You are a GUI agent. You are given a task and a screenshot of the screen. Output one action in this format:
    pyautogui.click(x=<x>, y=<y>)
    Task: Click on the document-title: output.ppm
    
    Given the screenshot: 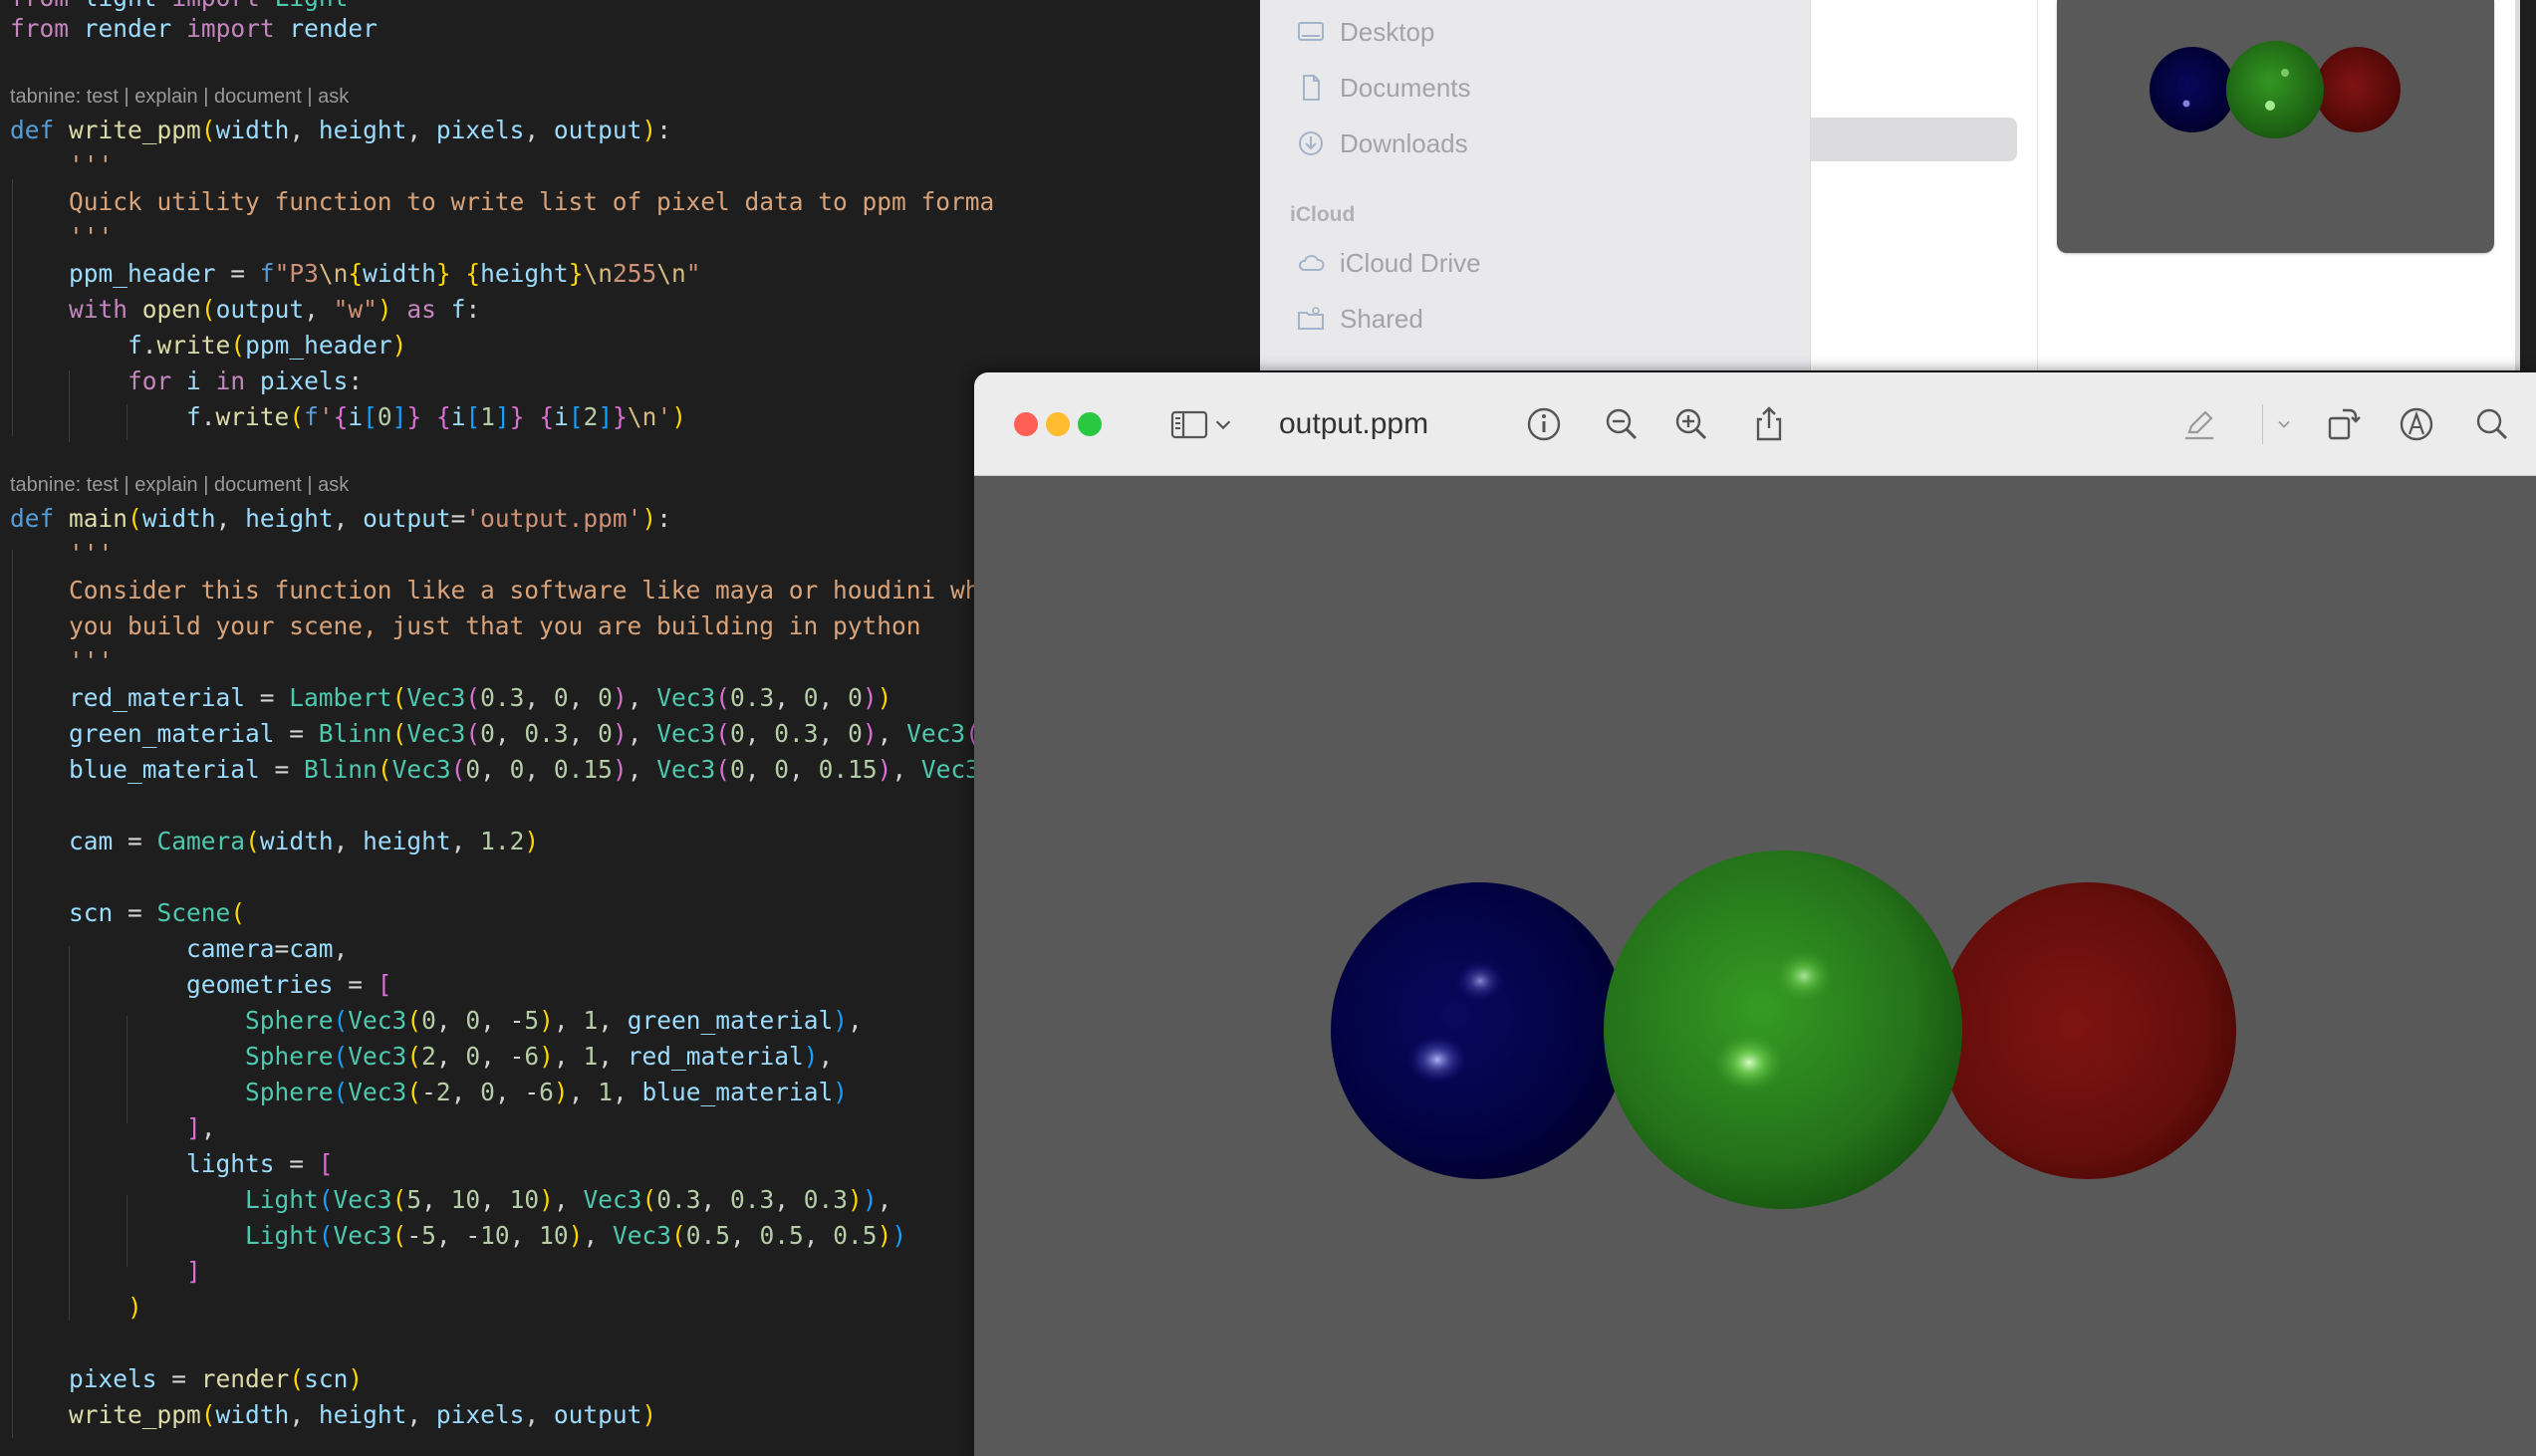 What is the action you would take?
    pyautogui.click(x=1353, y=424)
    